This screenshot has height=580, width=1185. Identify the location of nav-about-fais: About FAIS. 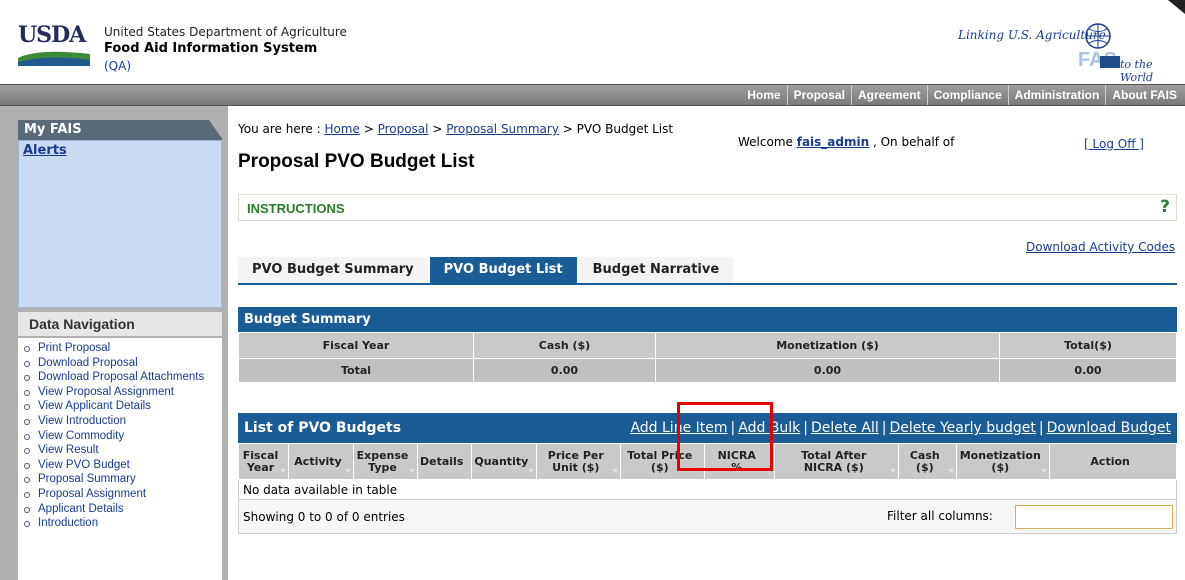
(1144, 95).